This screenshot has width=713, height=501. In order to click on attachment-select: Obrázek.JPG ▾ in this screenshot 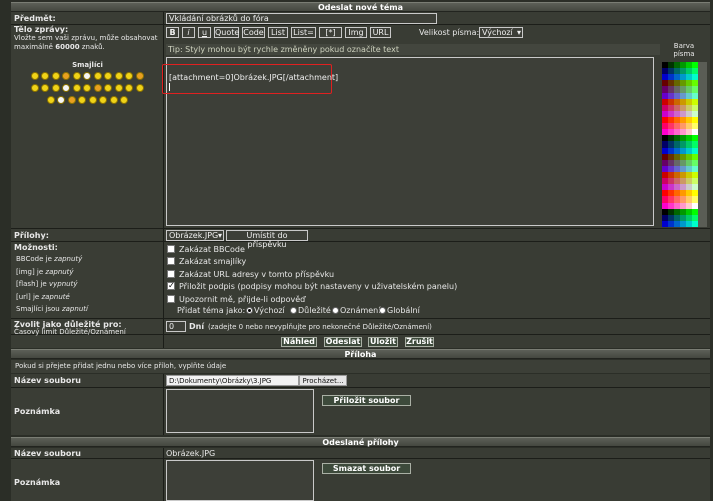, I will do `click(195, 235)`.